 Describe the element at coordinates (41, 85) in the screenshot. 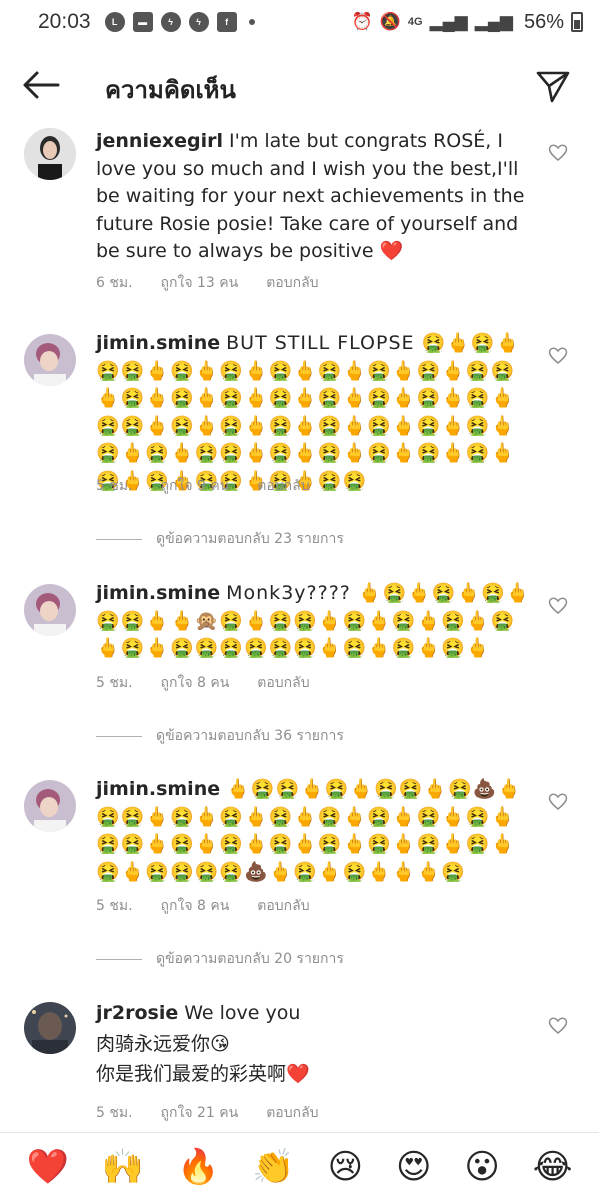

I see `back-arrow-icon` at that location.